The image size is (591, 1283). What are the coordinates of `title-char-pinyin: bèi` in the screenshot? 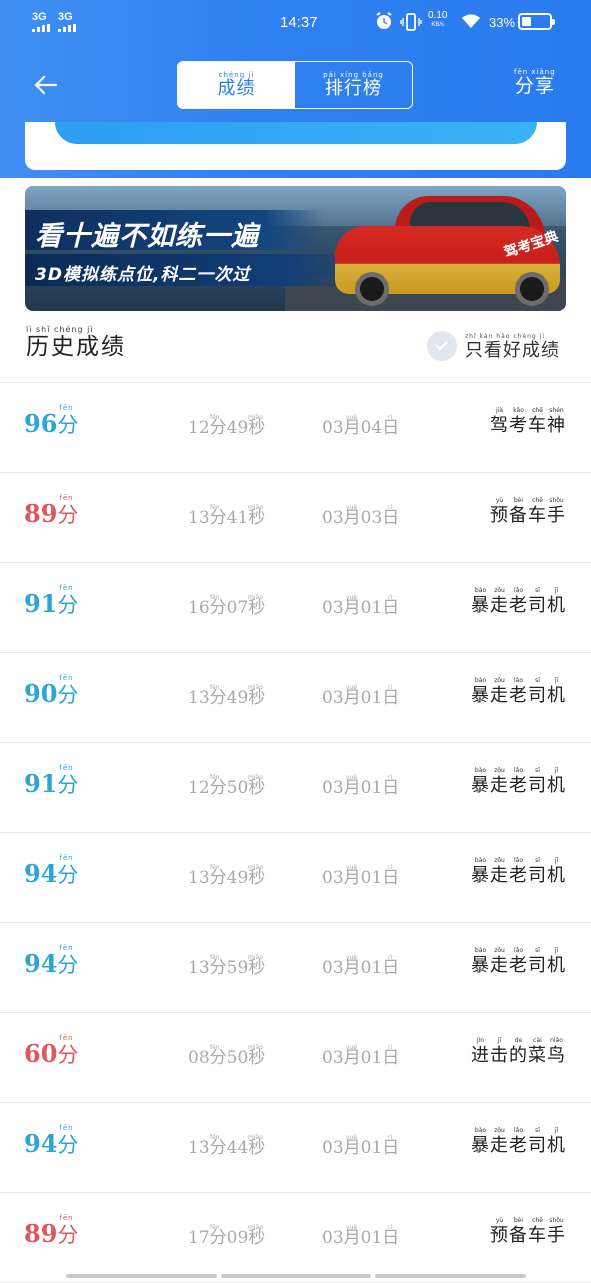 It's located at (518, 1220).